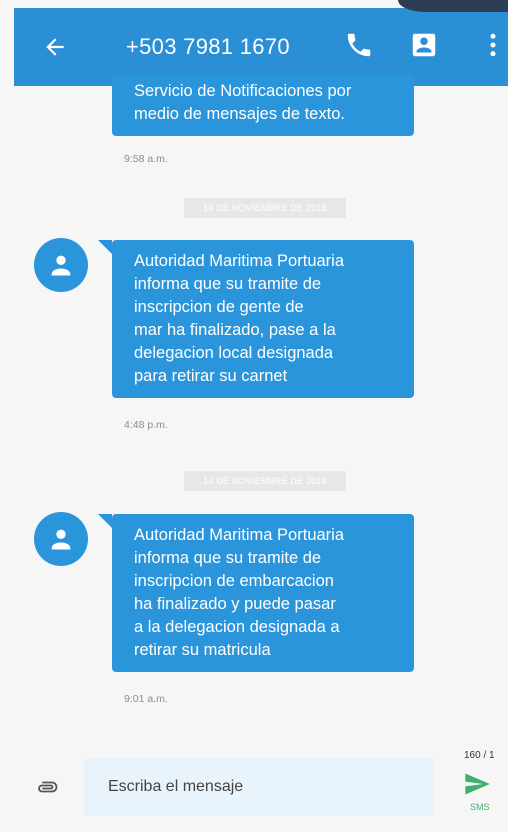 The height and width of the screenshot is (832, 508). Describe the element at coordinates (259, 787) in the screenshot. I see `message-input` at that location.